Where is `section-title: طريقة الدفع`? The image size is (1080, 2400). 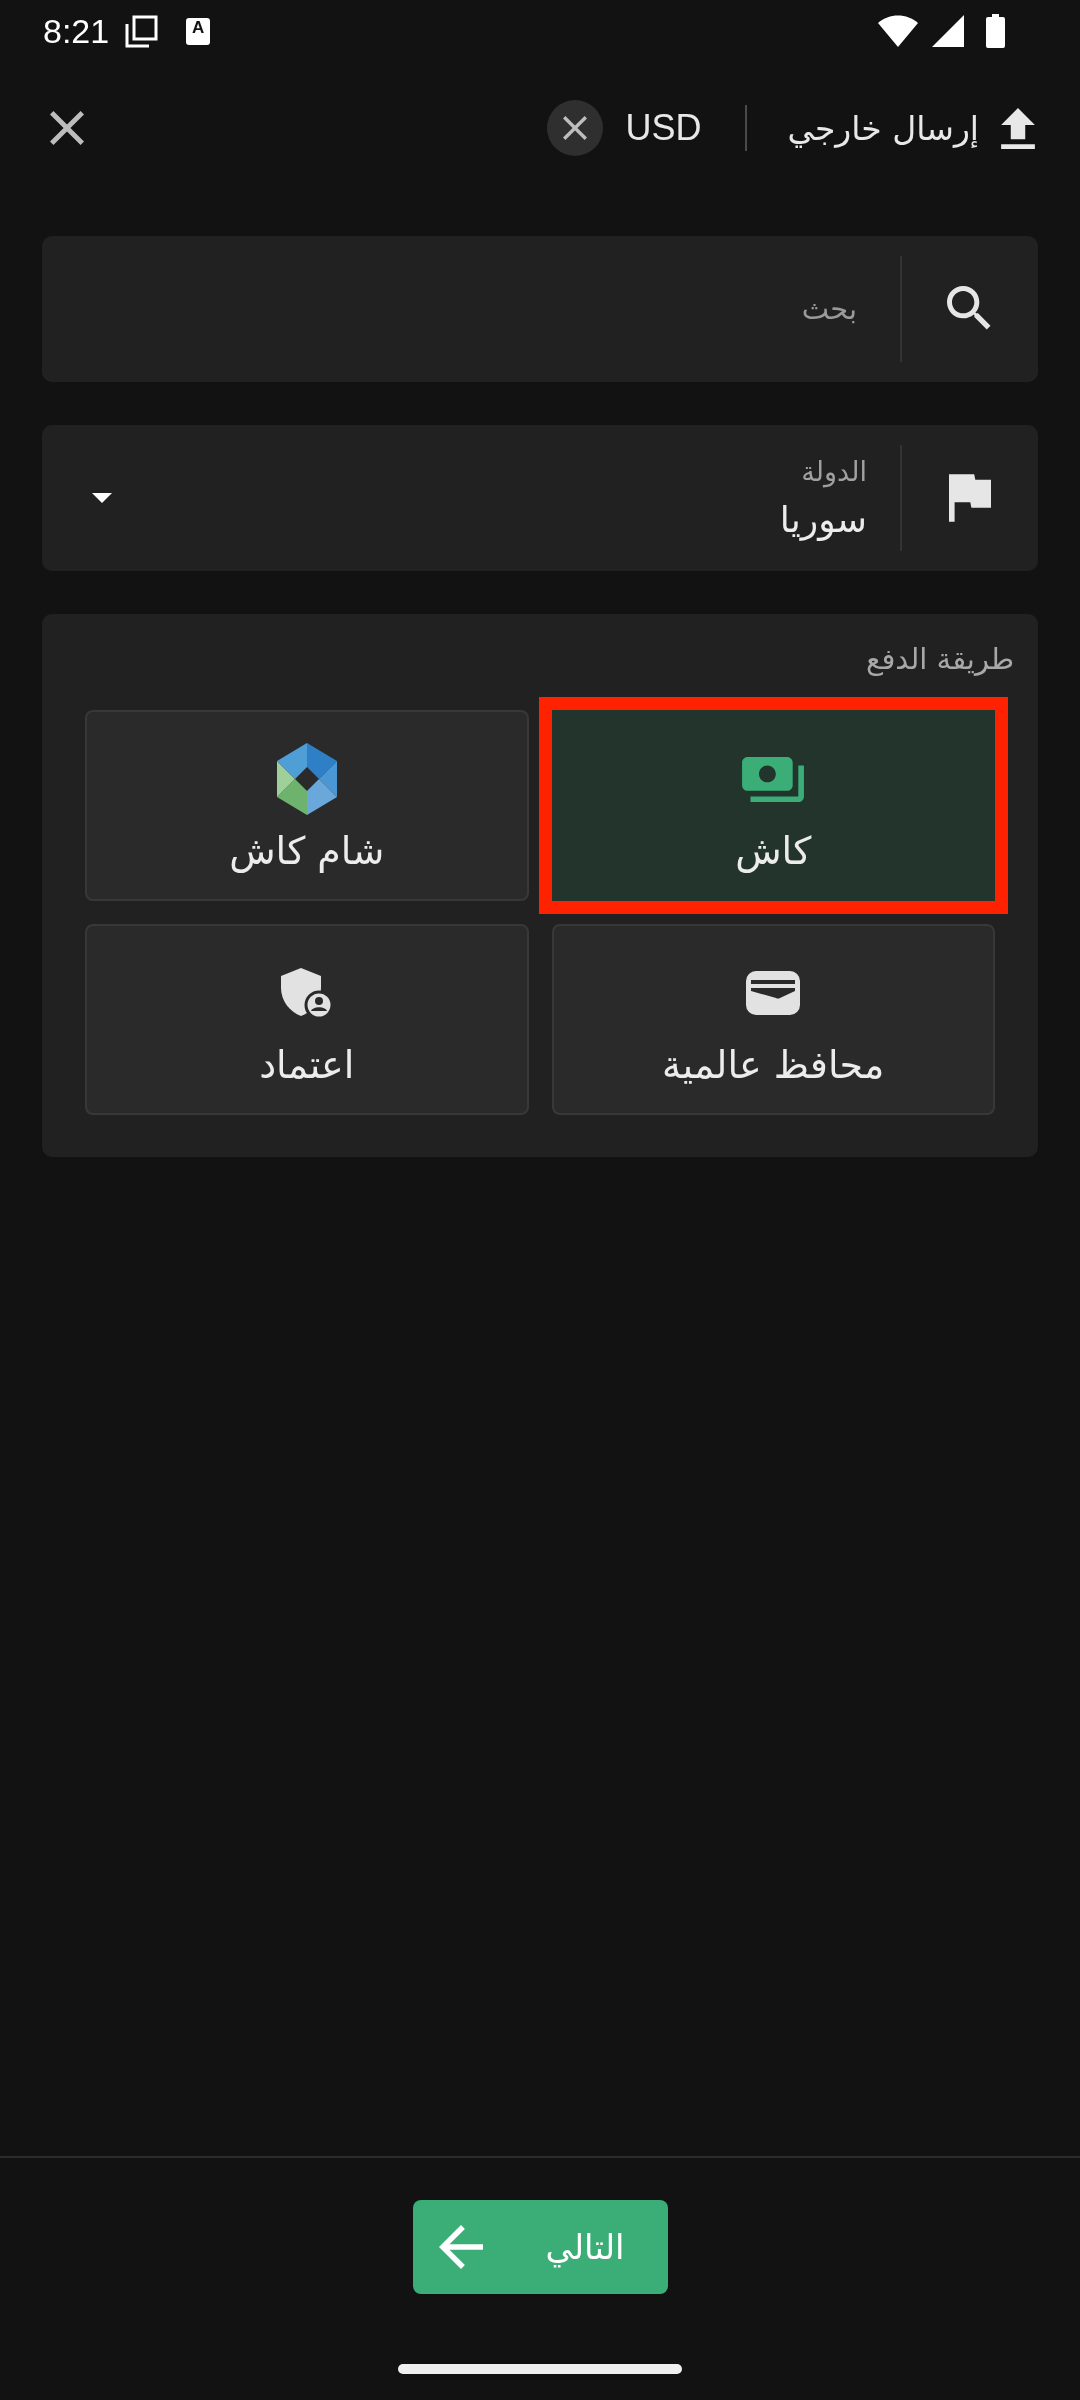
section-title: طريقة الدفع is located at coordinates (940, 659).